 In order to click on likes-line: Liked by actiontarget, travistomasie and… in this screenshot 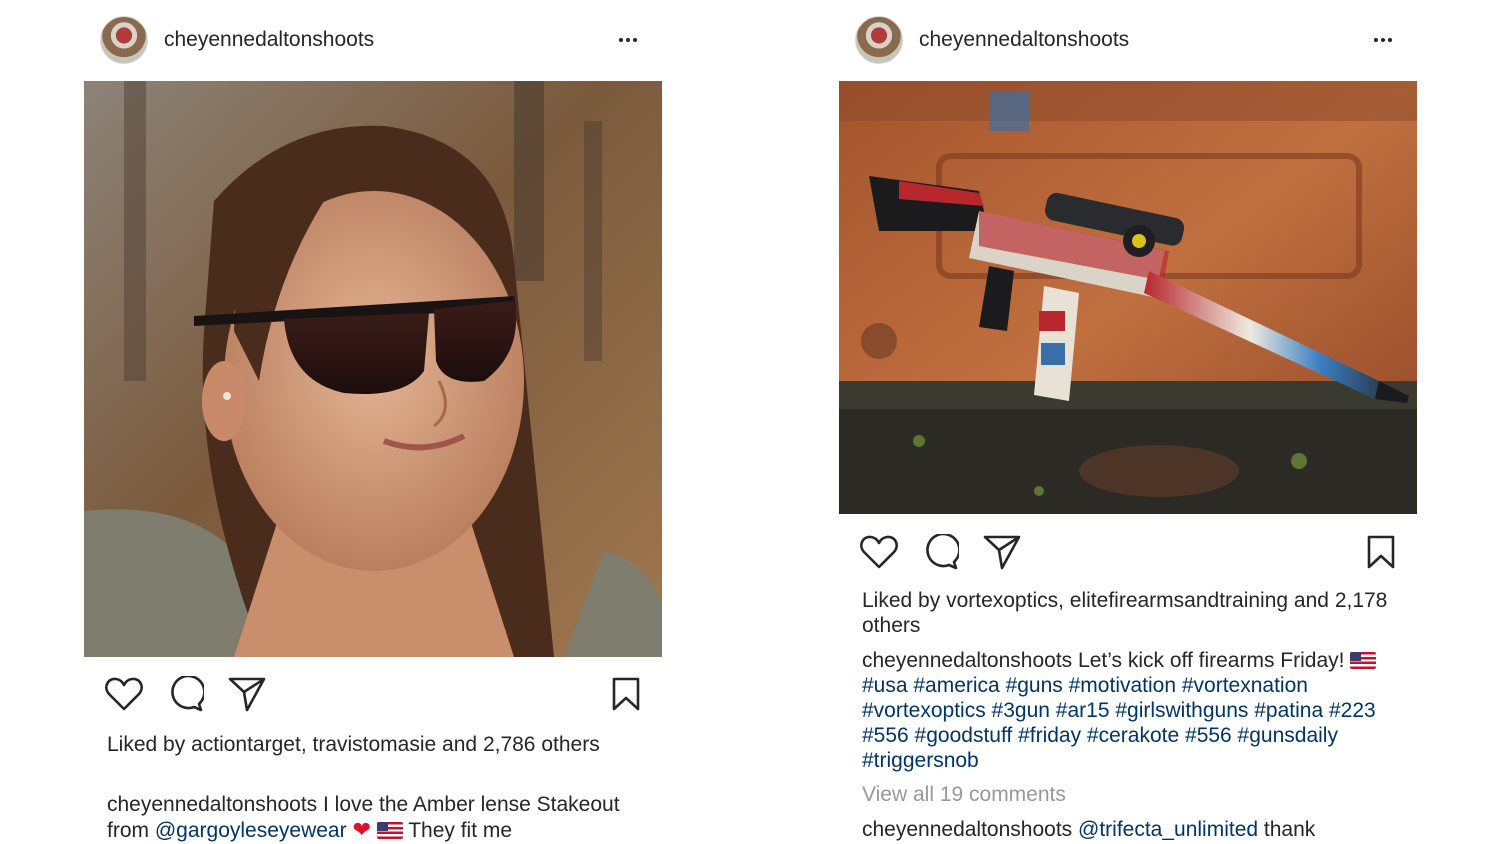, I will do `click(377, 744)`.